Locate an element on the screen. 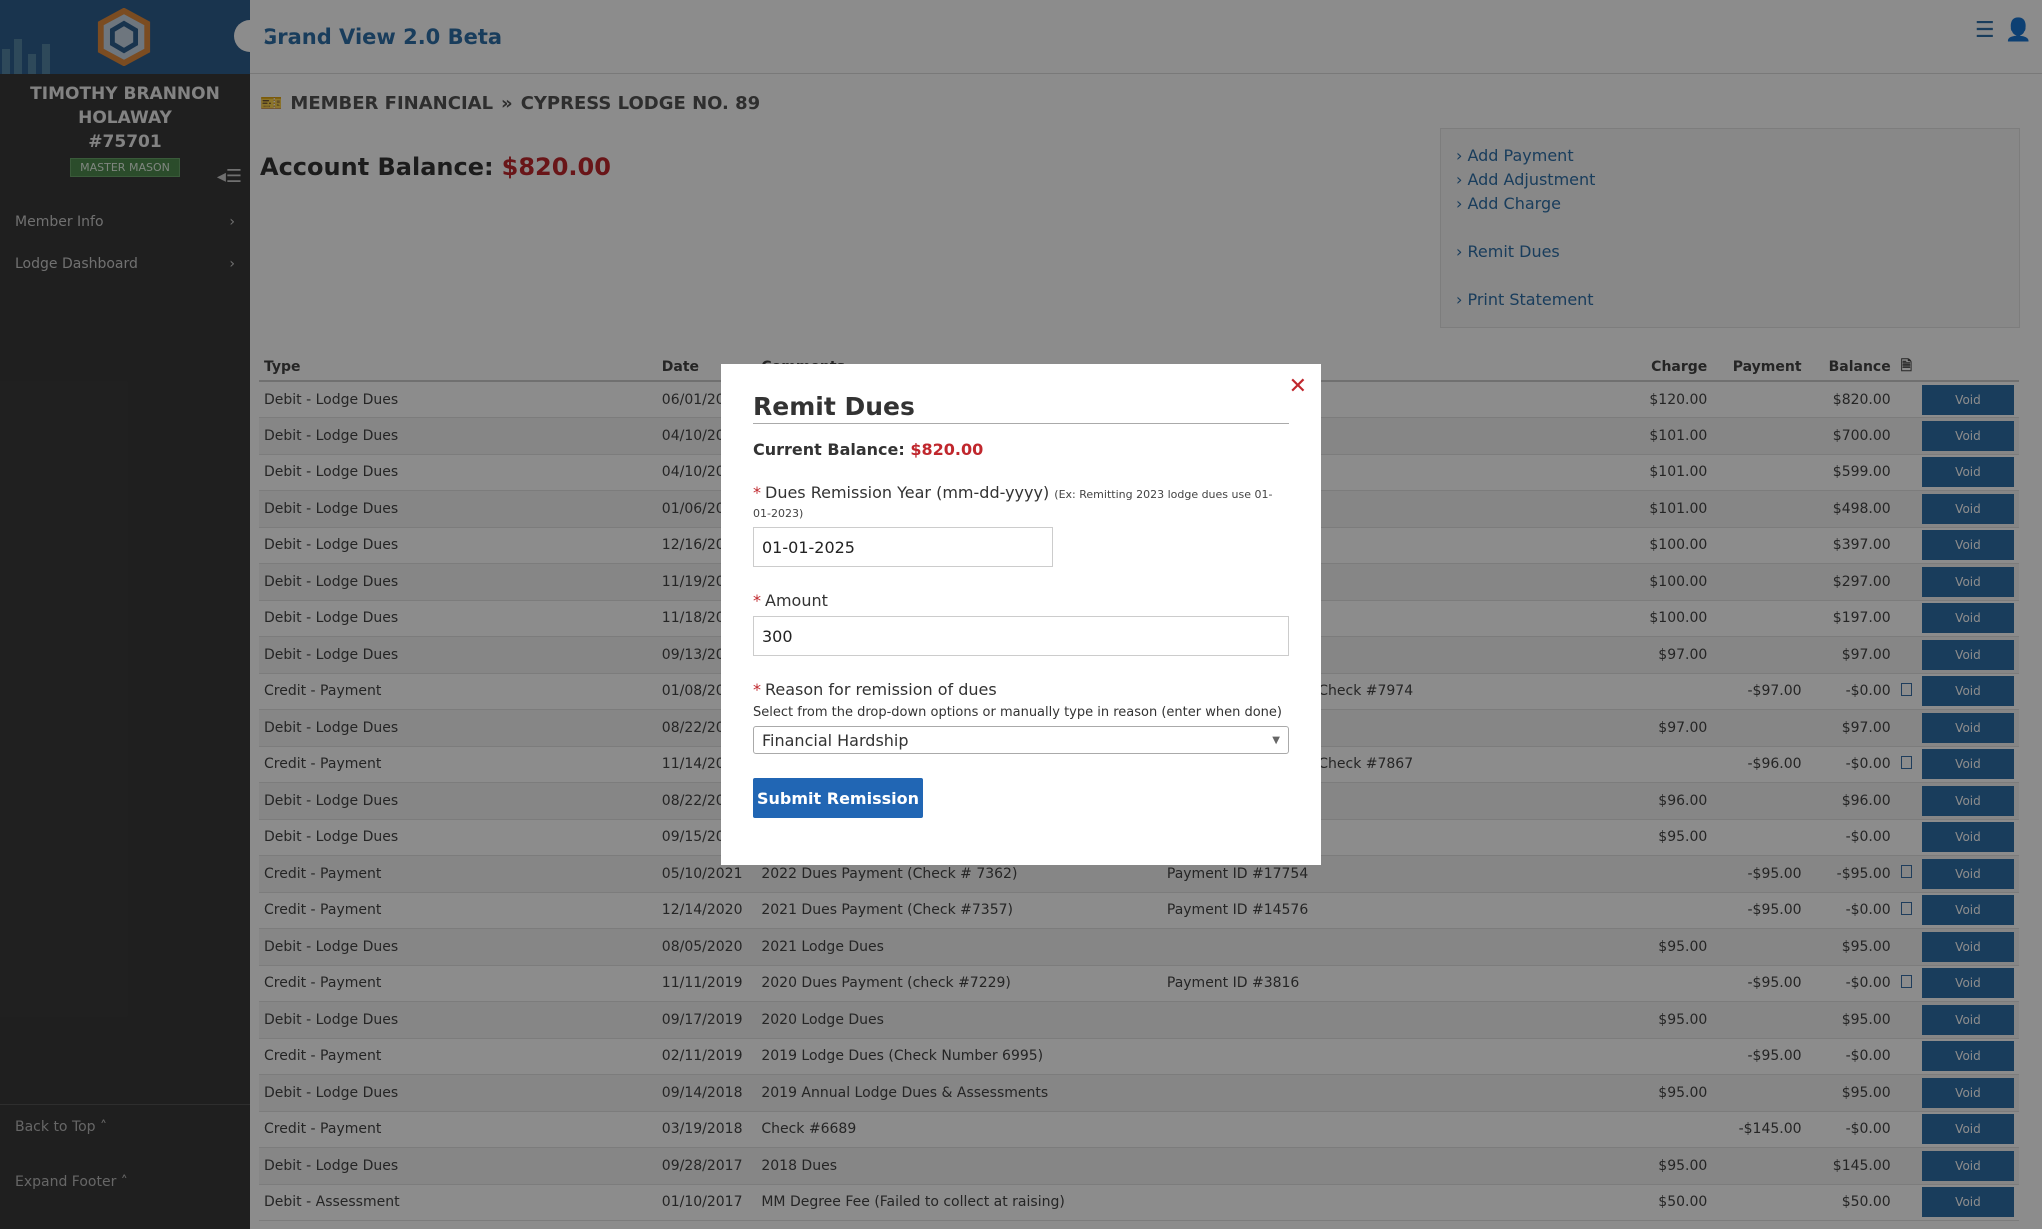  reason-select: Financial Hardship ▼ is located at coordinates (1021, 740).